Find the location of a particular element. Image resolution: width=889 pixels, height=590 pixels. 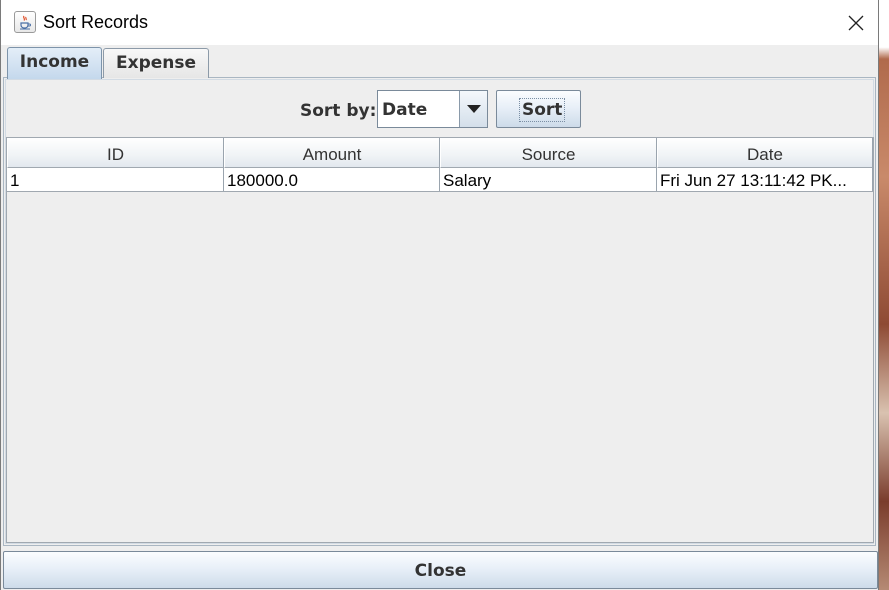

column-header-id: ID is located at coordinates (115, 153).